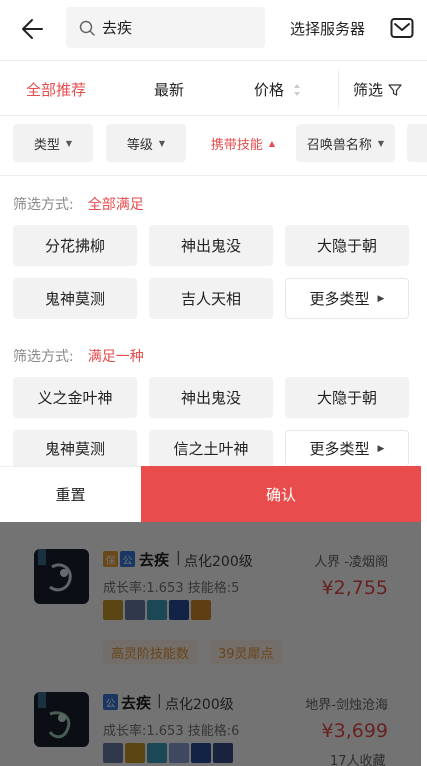  What do you see at coordinates (139, 145) in the screenshot?
I see `chip-level-label: 等级` at bounding box center [139, 145].